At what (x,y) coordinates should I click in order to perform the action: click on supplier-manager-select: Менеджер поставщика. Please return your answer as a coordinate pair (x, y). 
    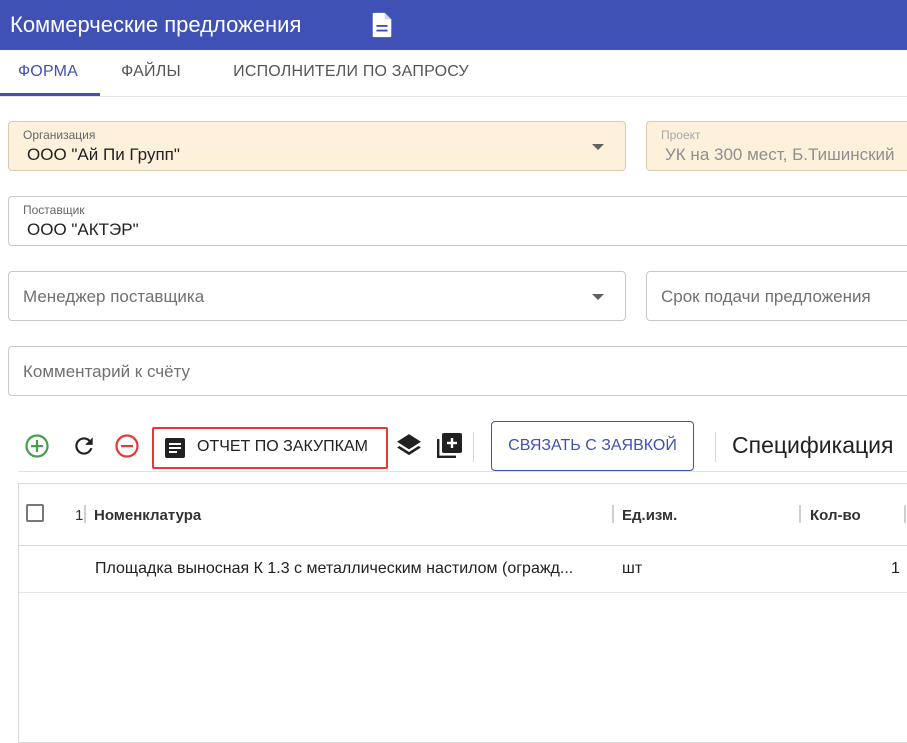
    Looking at the image, I should click on (317, 296).